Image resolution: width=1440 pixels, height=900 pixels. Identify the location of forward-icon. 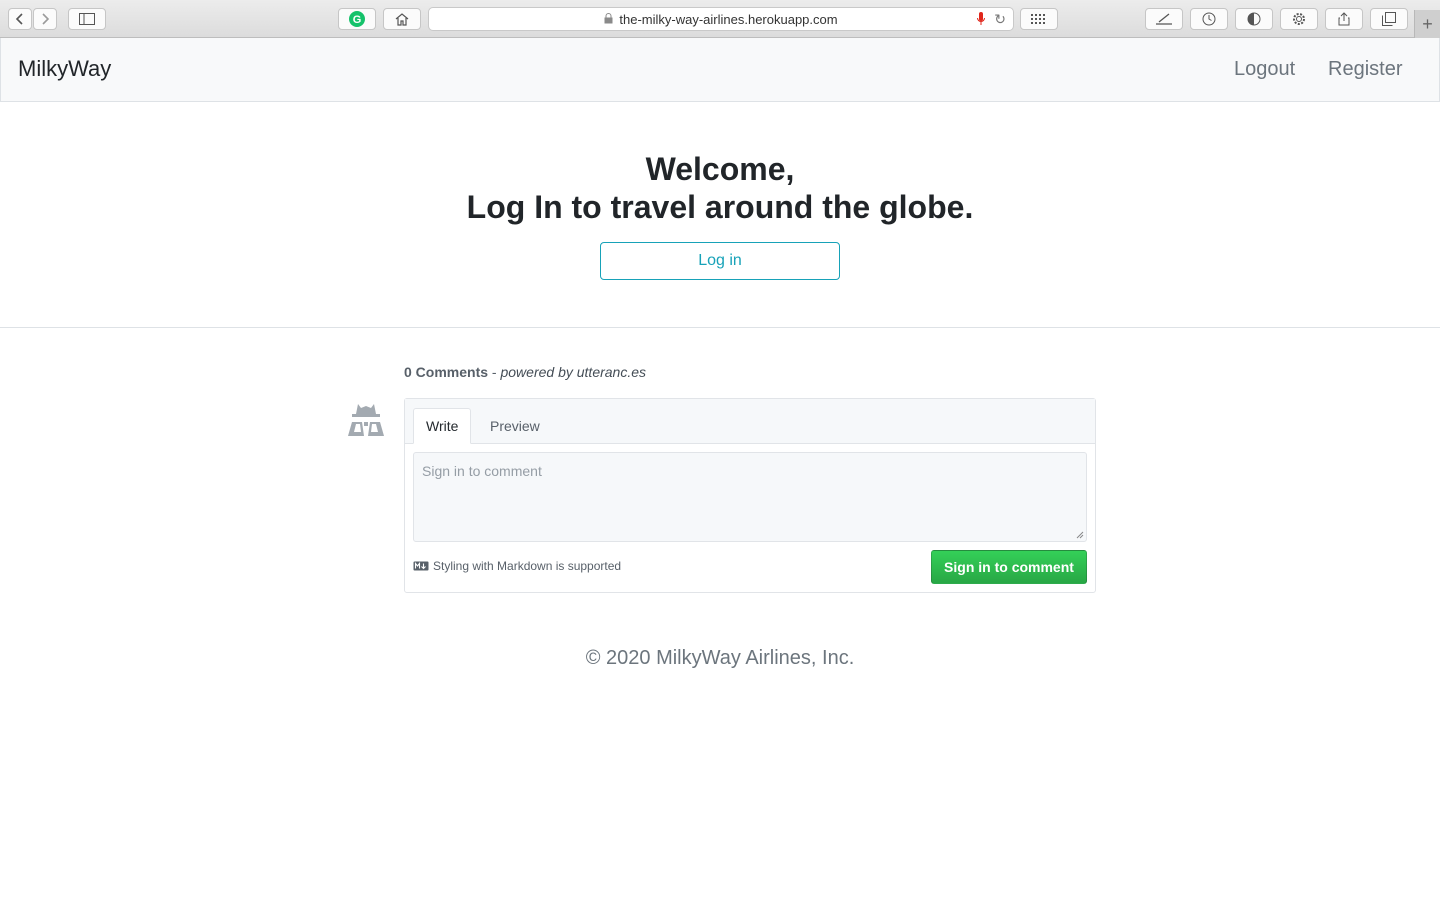
(45, 19).